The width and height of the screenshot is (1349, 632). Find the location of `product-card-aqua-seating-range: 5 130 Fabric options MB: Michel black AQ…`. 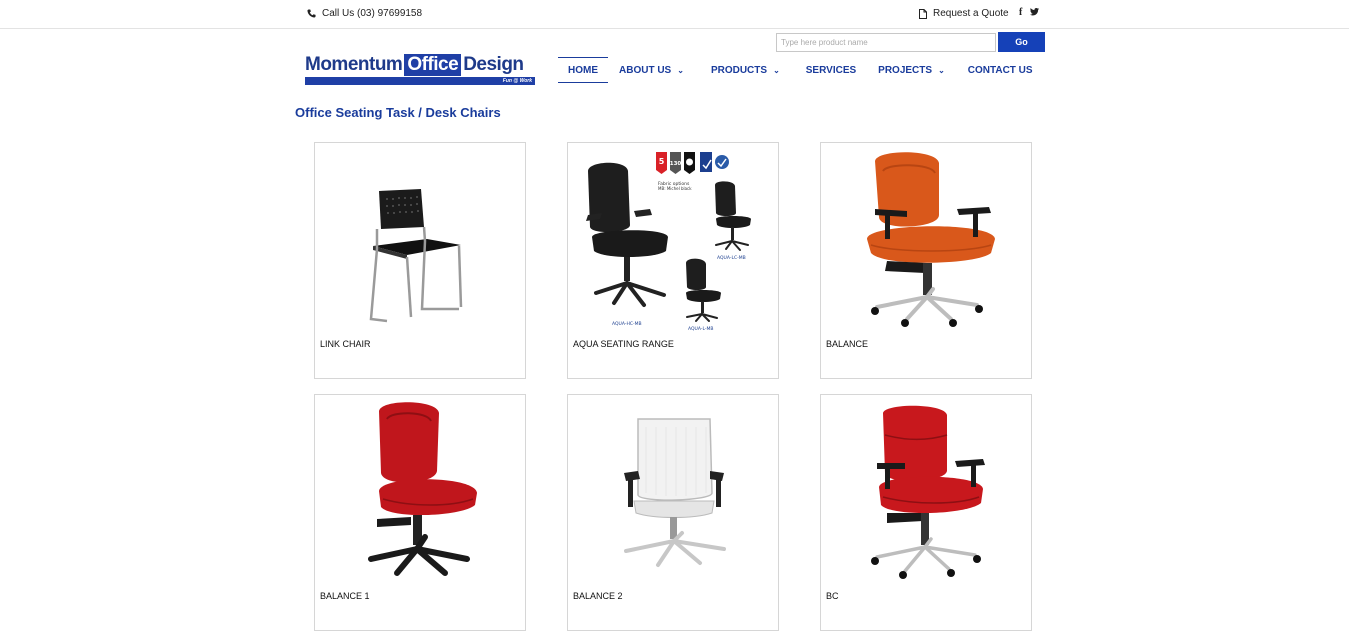

product-card-aqua-seating-range: 5 130 Fabric options MB: Michel black AQ… is located at coordinates (673, 260).